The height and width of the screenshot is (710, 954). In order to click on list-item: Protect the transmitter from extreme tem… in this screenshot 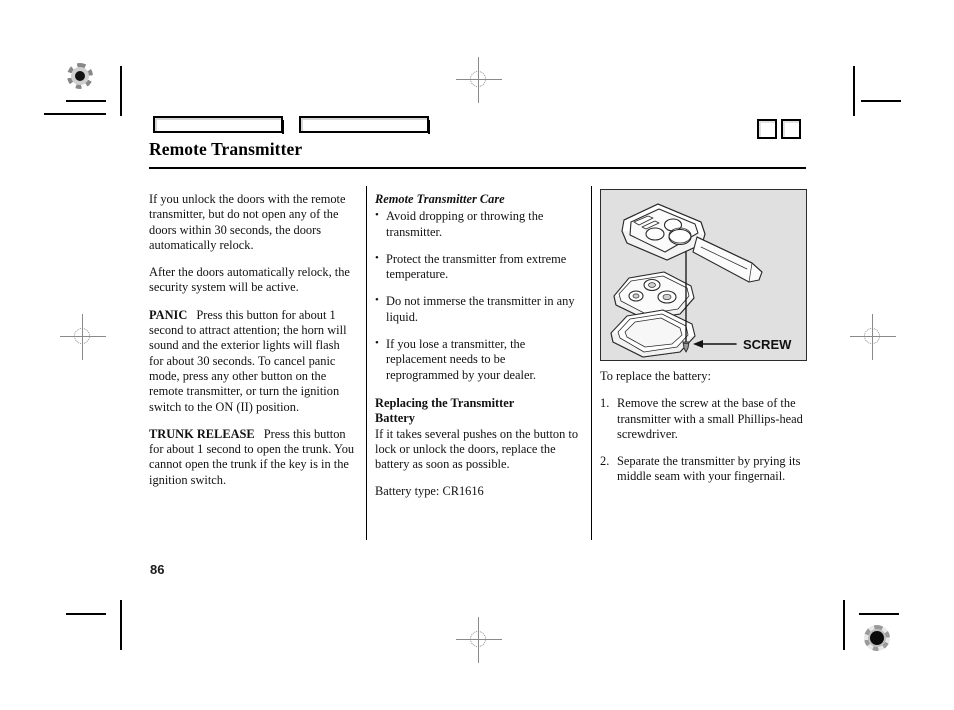, I will do `click(477, 267)`.